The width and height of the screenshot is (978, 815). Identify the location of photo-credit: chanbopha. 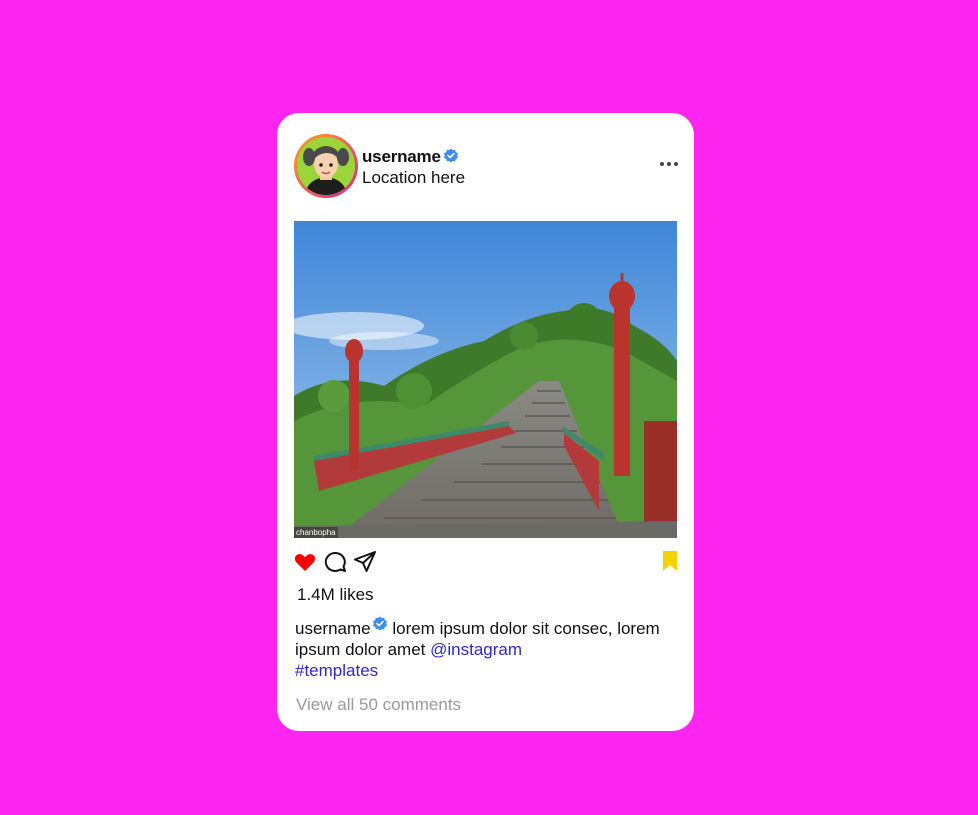
(316, 532).